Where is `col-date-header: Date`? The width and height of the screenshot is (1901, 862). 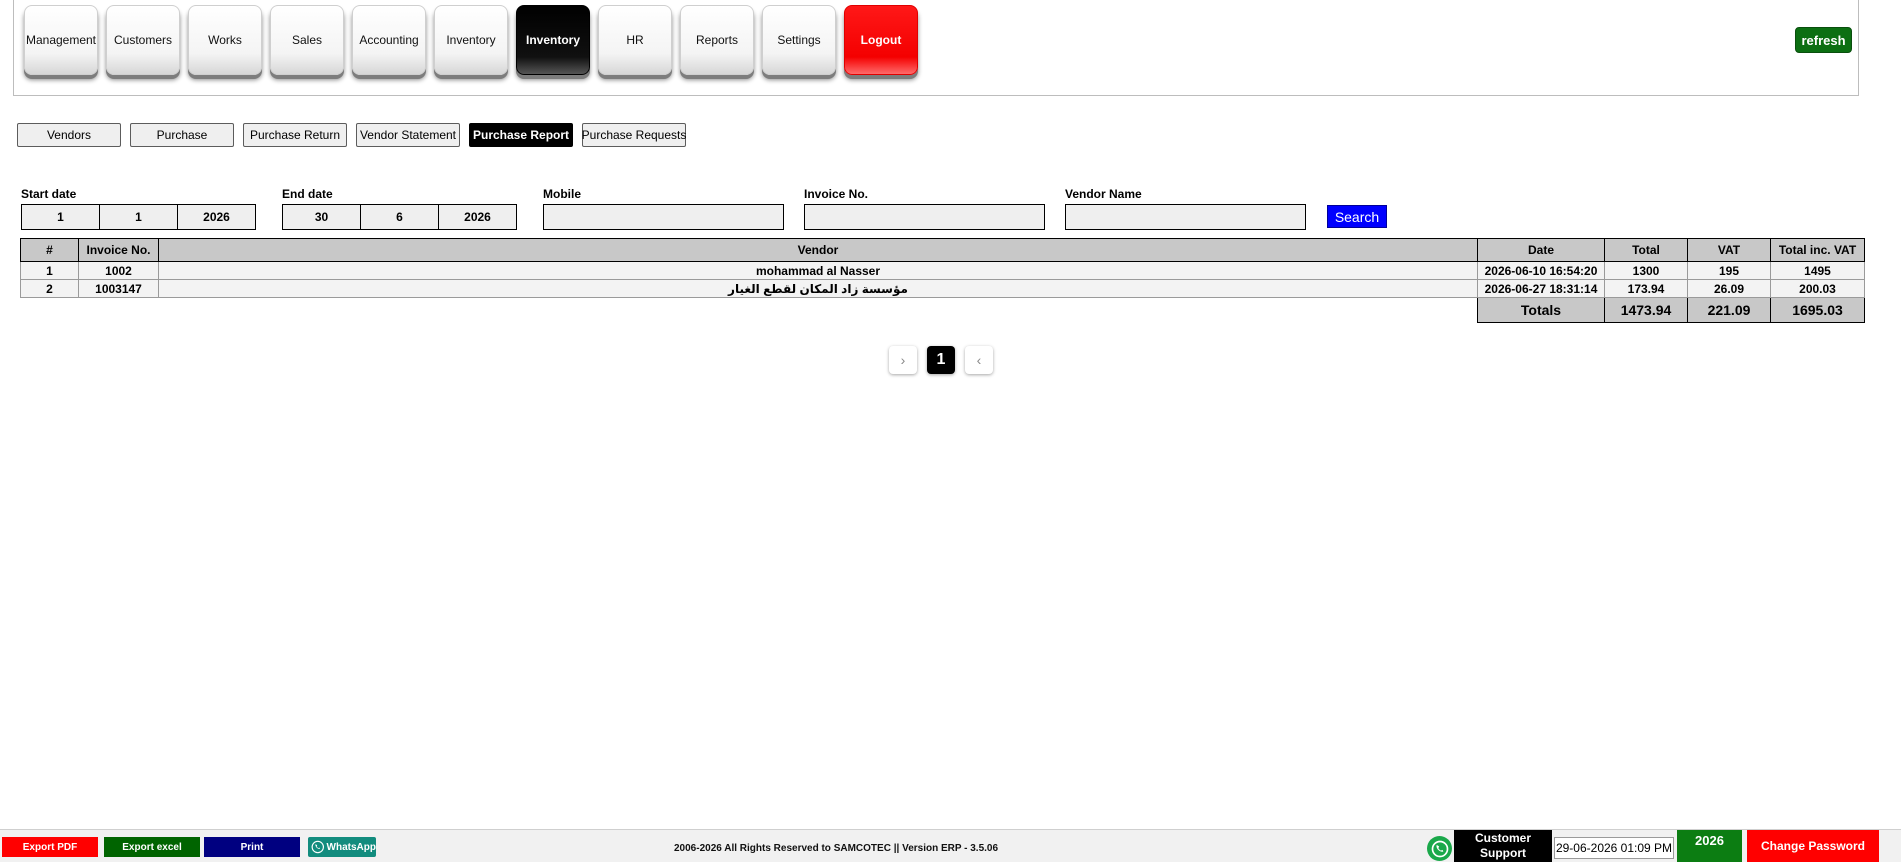 col-date-header: Date is located at coordinates (1541, 250).